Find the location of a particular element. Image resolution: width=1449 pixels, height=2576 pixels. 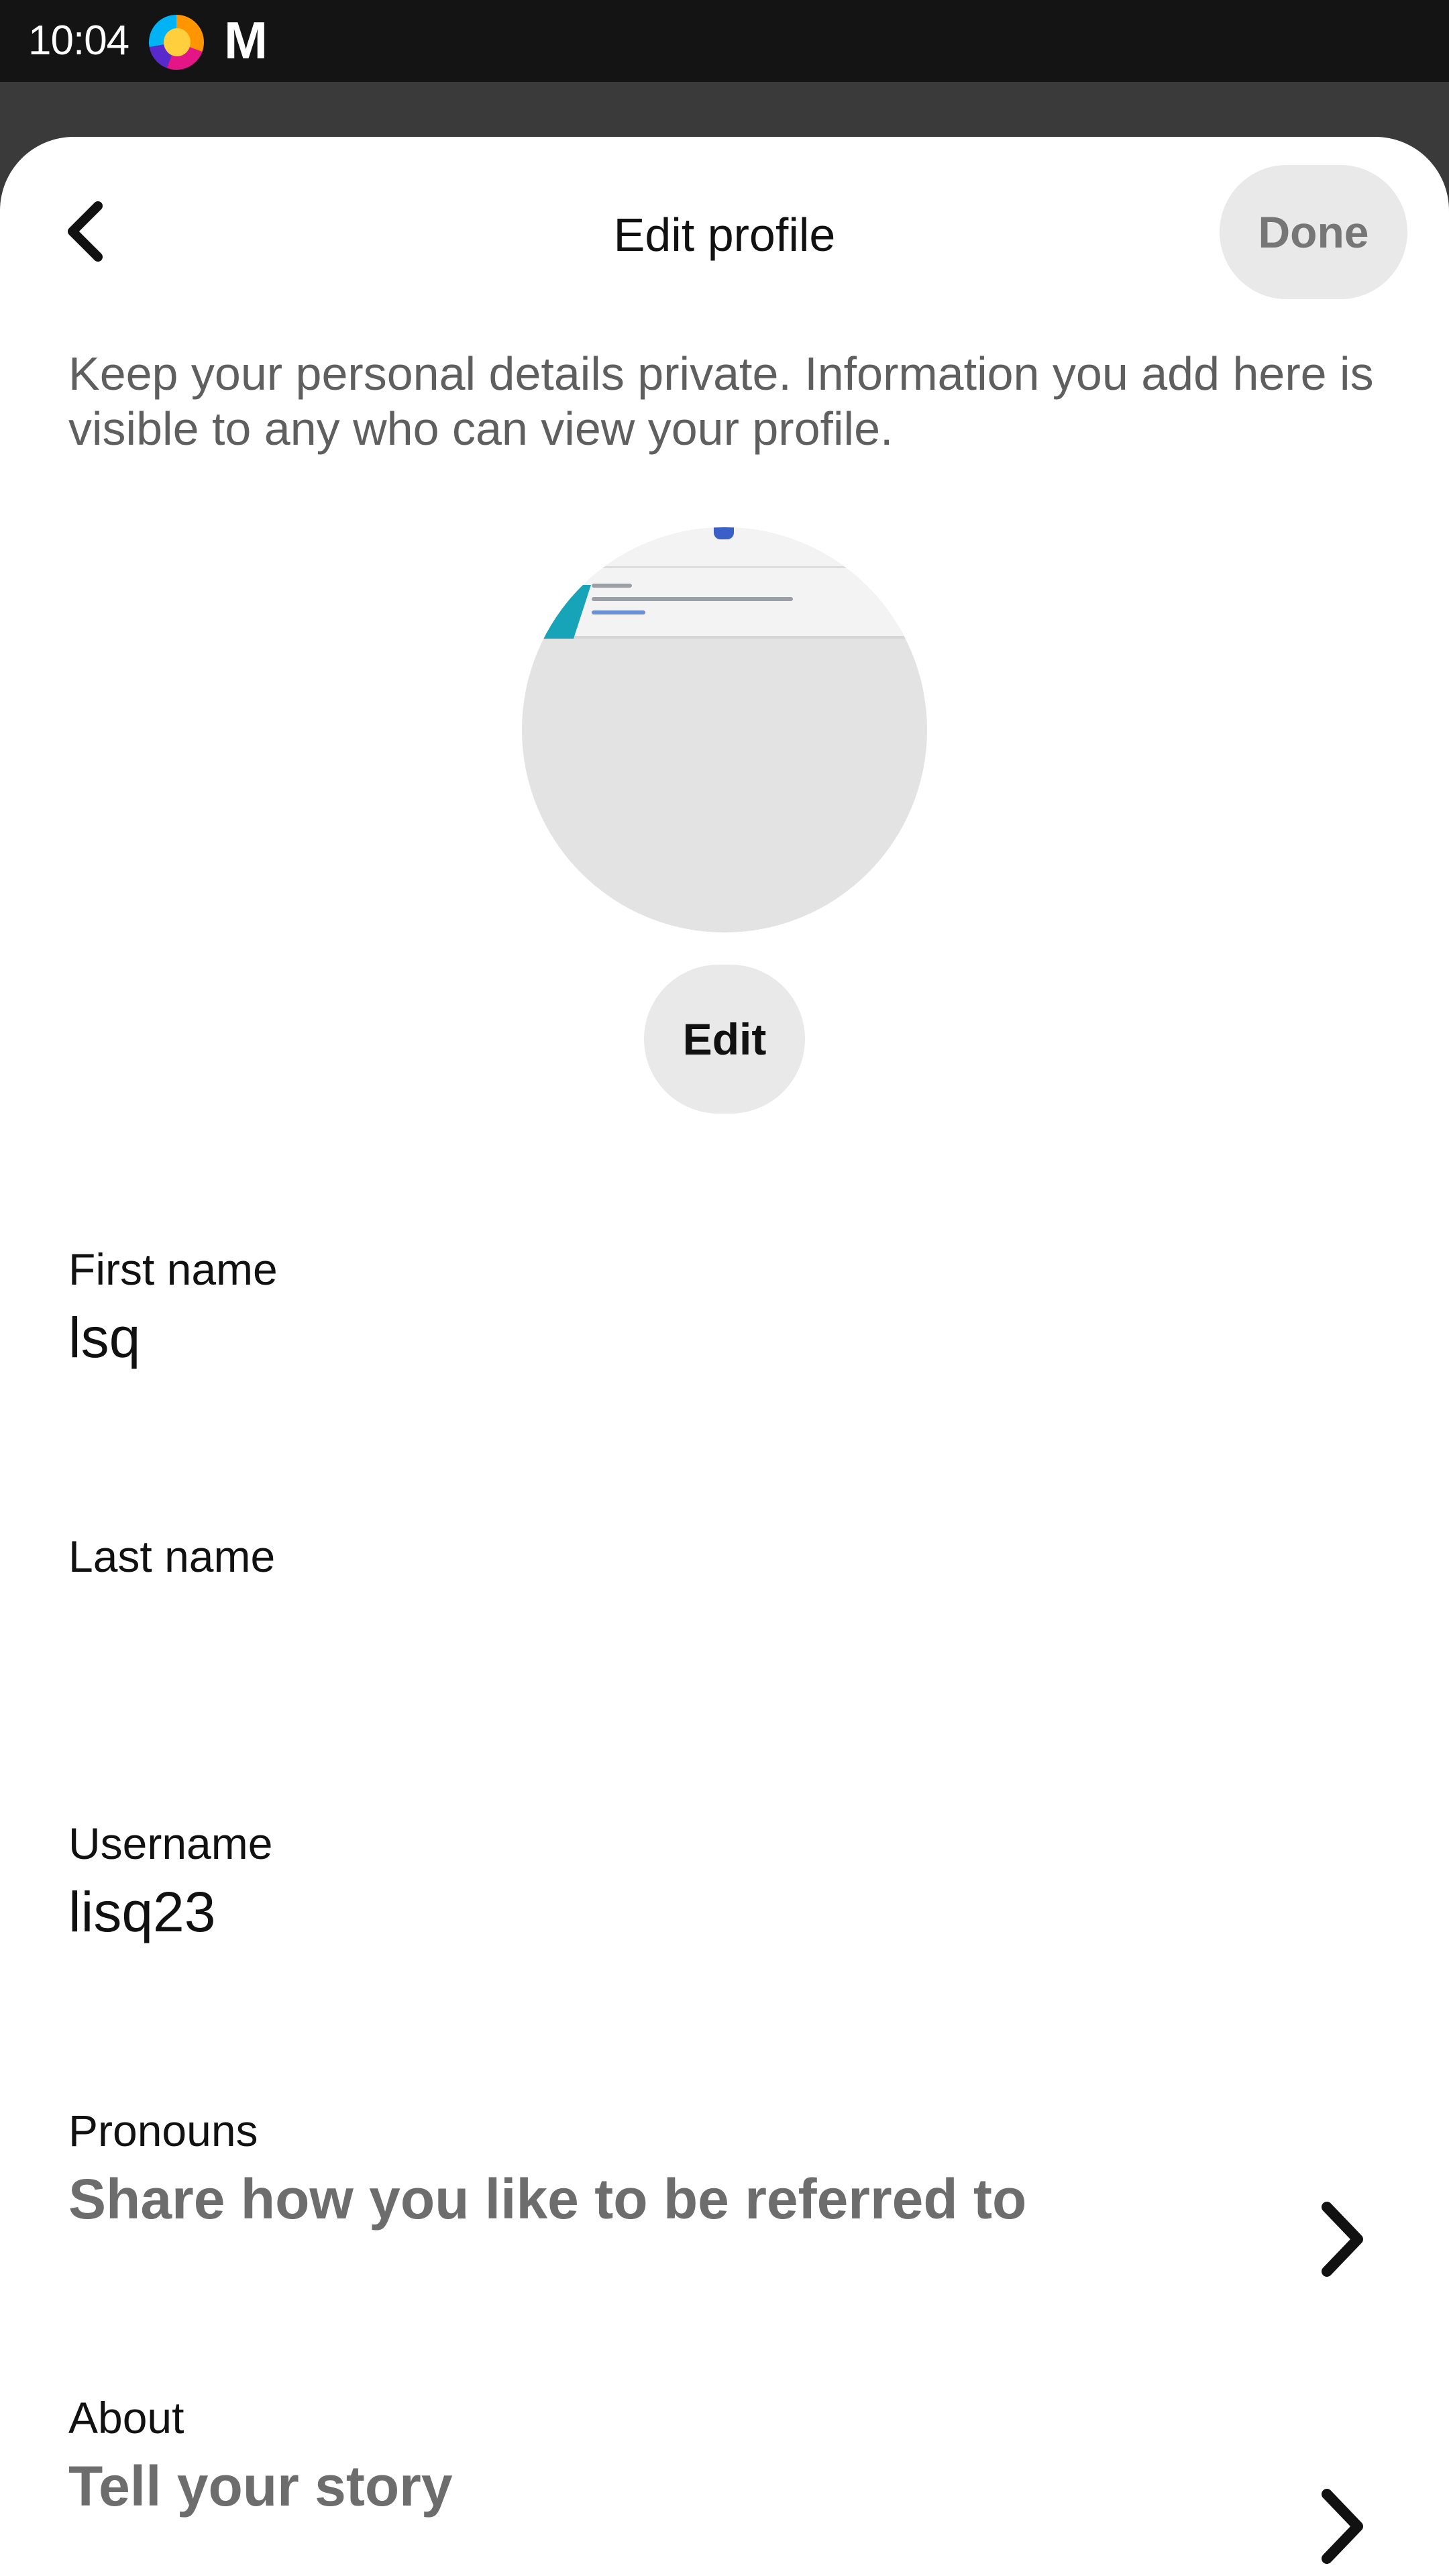

first-name-field: First name lsq is located at coordinates (725, 1306).